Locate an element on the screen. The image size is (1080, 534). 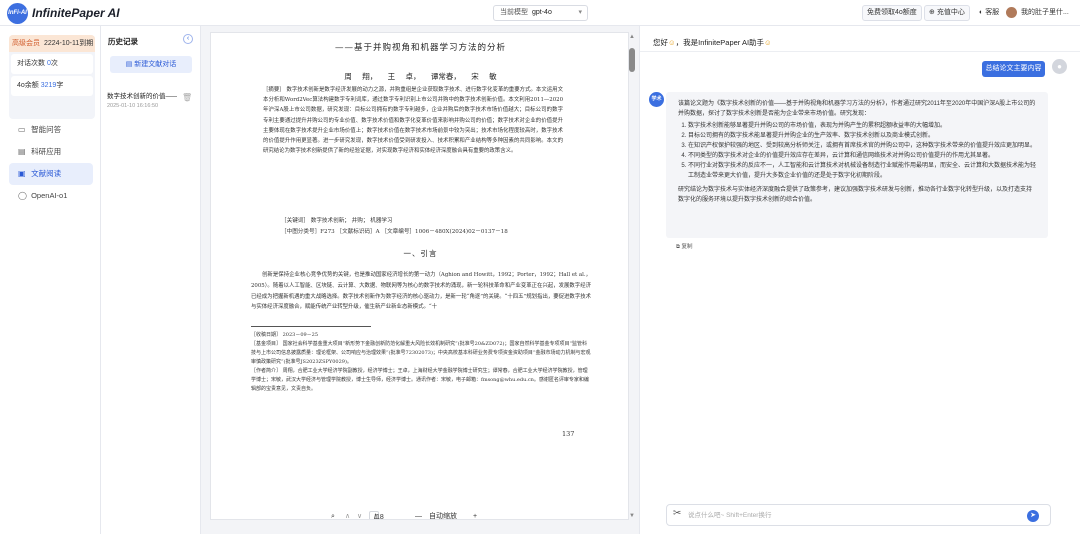
scroll-up-icon: ▲ is located at coordinates (632, 37).